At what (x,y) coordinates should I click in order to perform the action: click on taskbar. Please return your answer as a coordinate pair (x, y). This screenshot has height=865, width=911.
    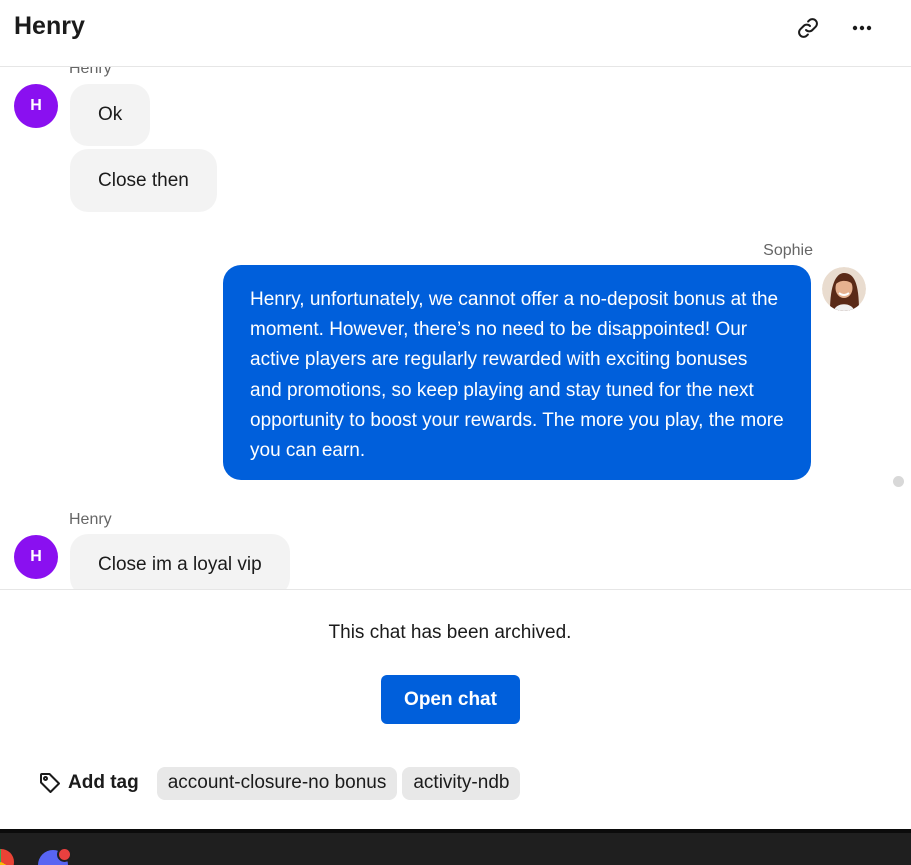
    Looking at the image, I should click on (455, 847).